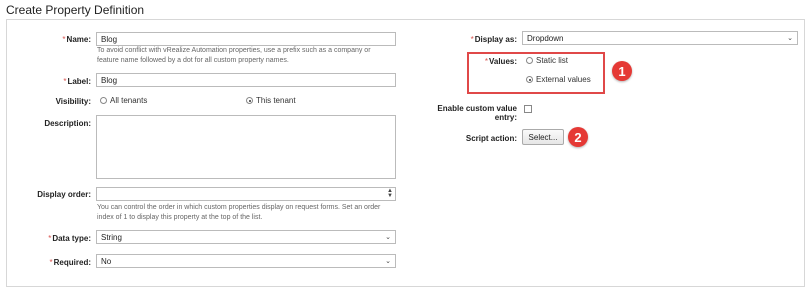  I want to click on required-label-text: Required:, so click(72, 262).